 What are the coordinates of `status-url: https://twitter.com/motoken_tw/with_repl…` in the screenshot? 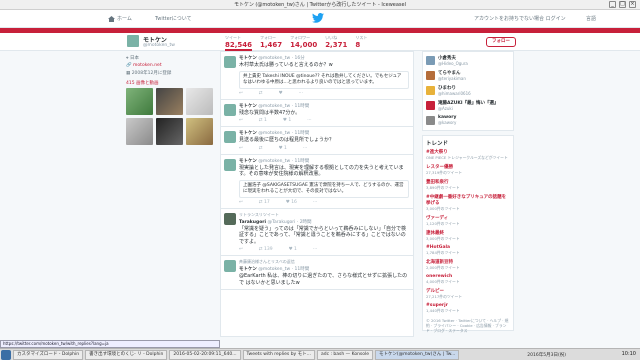 It's located at (110, 344).